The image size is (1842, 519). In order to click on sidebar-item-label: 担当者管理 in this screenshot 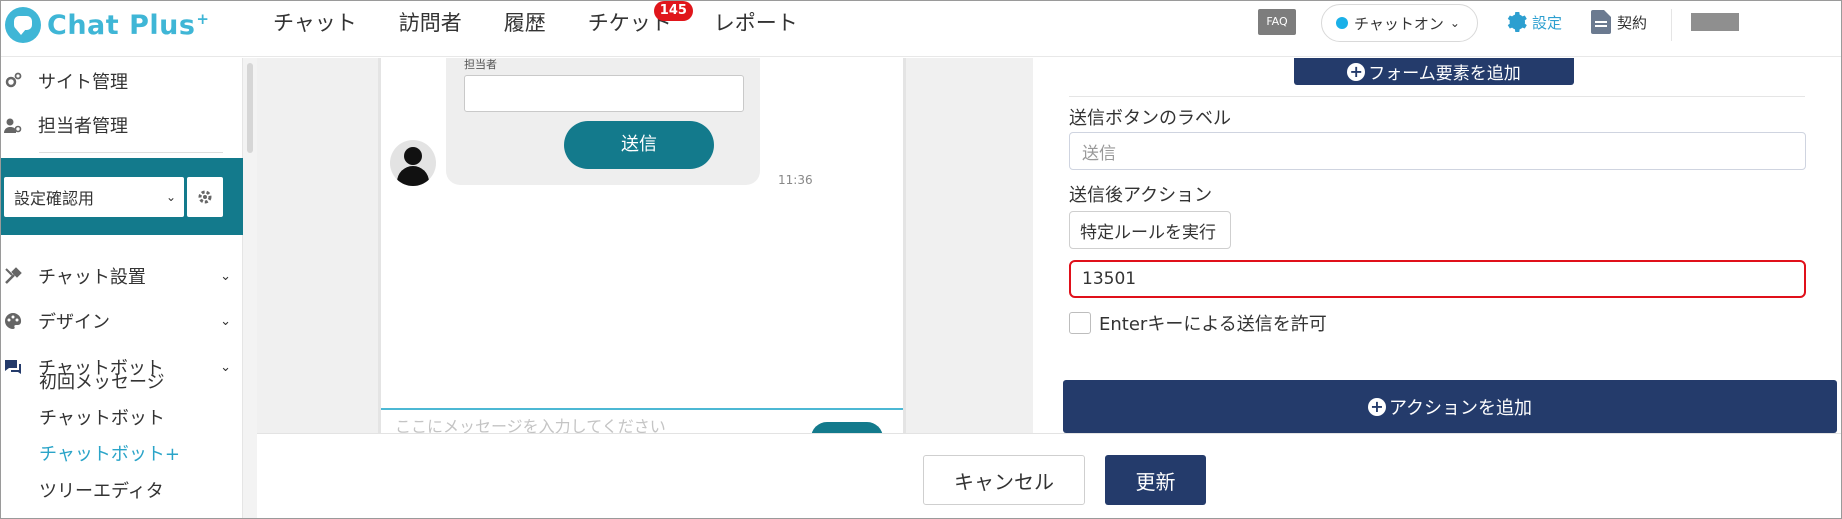, I will do `click(83, 126)`.